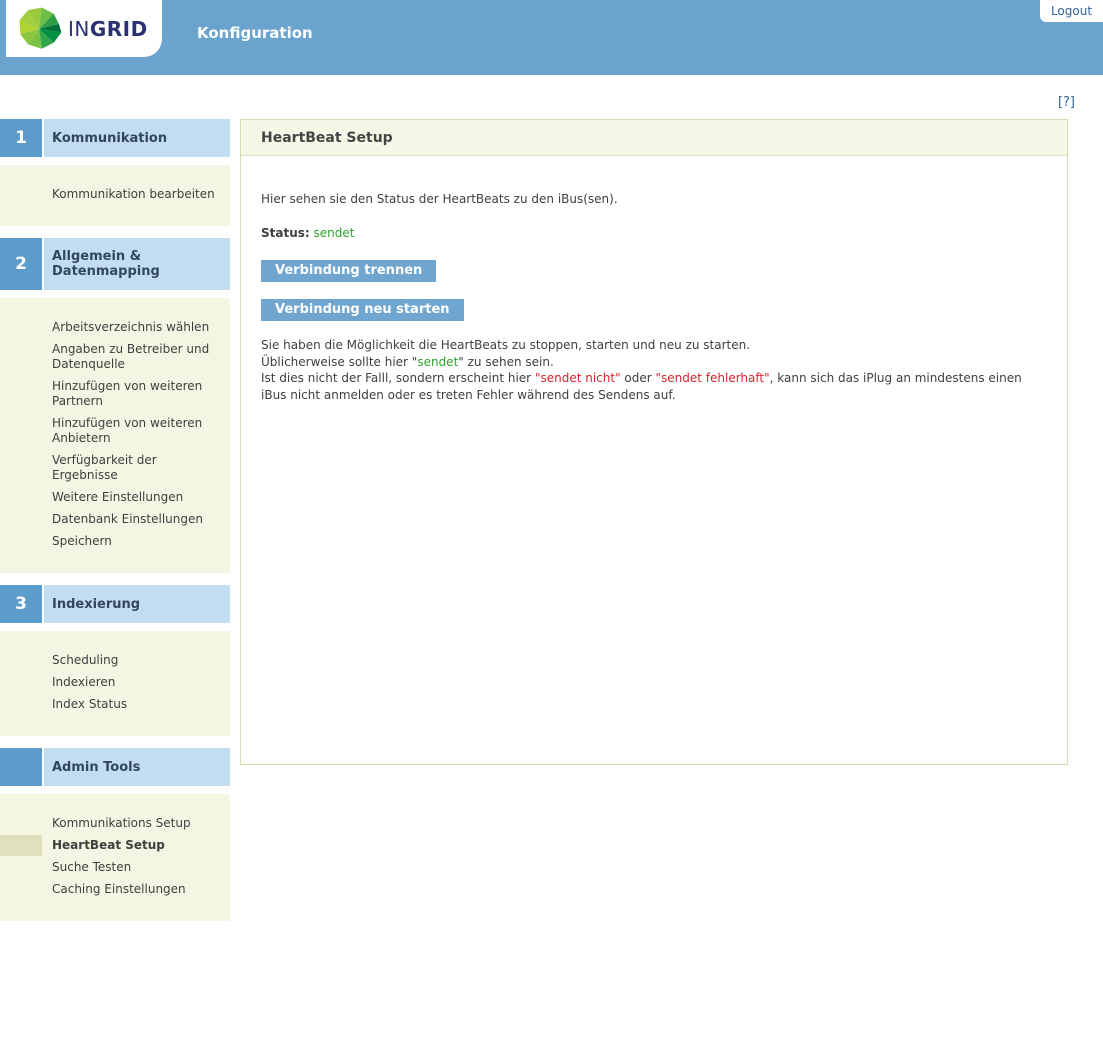 The image size is (1103, 1053). I want to click on sidebar-item-hinzufuegen-partnern: Hinzufügen von weiteren Partnern, so click(115, 394).